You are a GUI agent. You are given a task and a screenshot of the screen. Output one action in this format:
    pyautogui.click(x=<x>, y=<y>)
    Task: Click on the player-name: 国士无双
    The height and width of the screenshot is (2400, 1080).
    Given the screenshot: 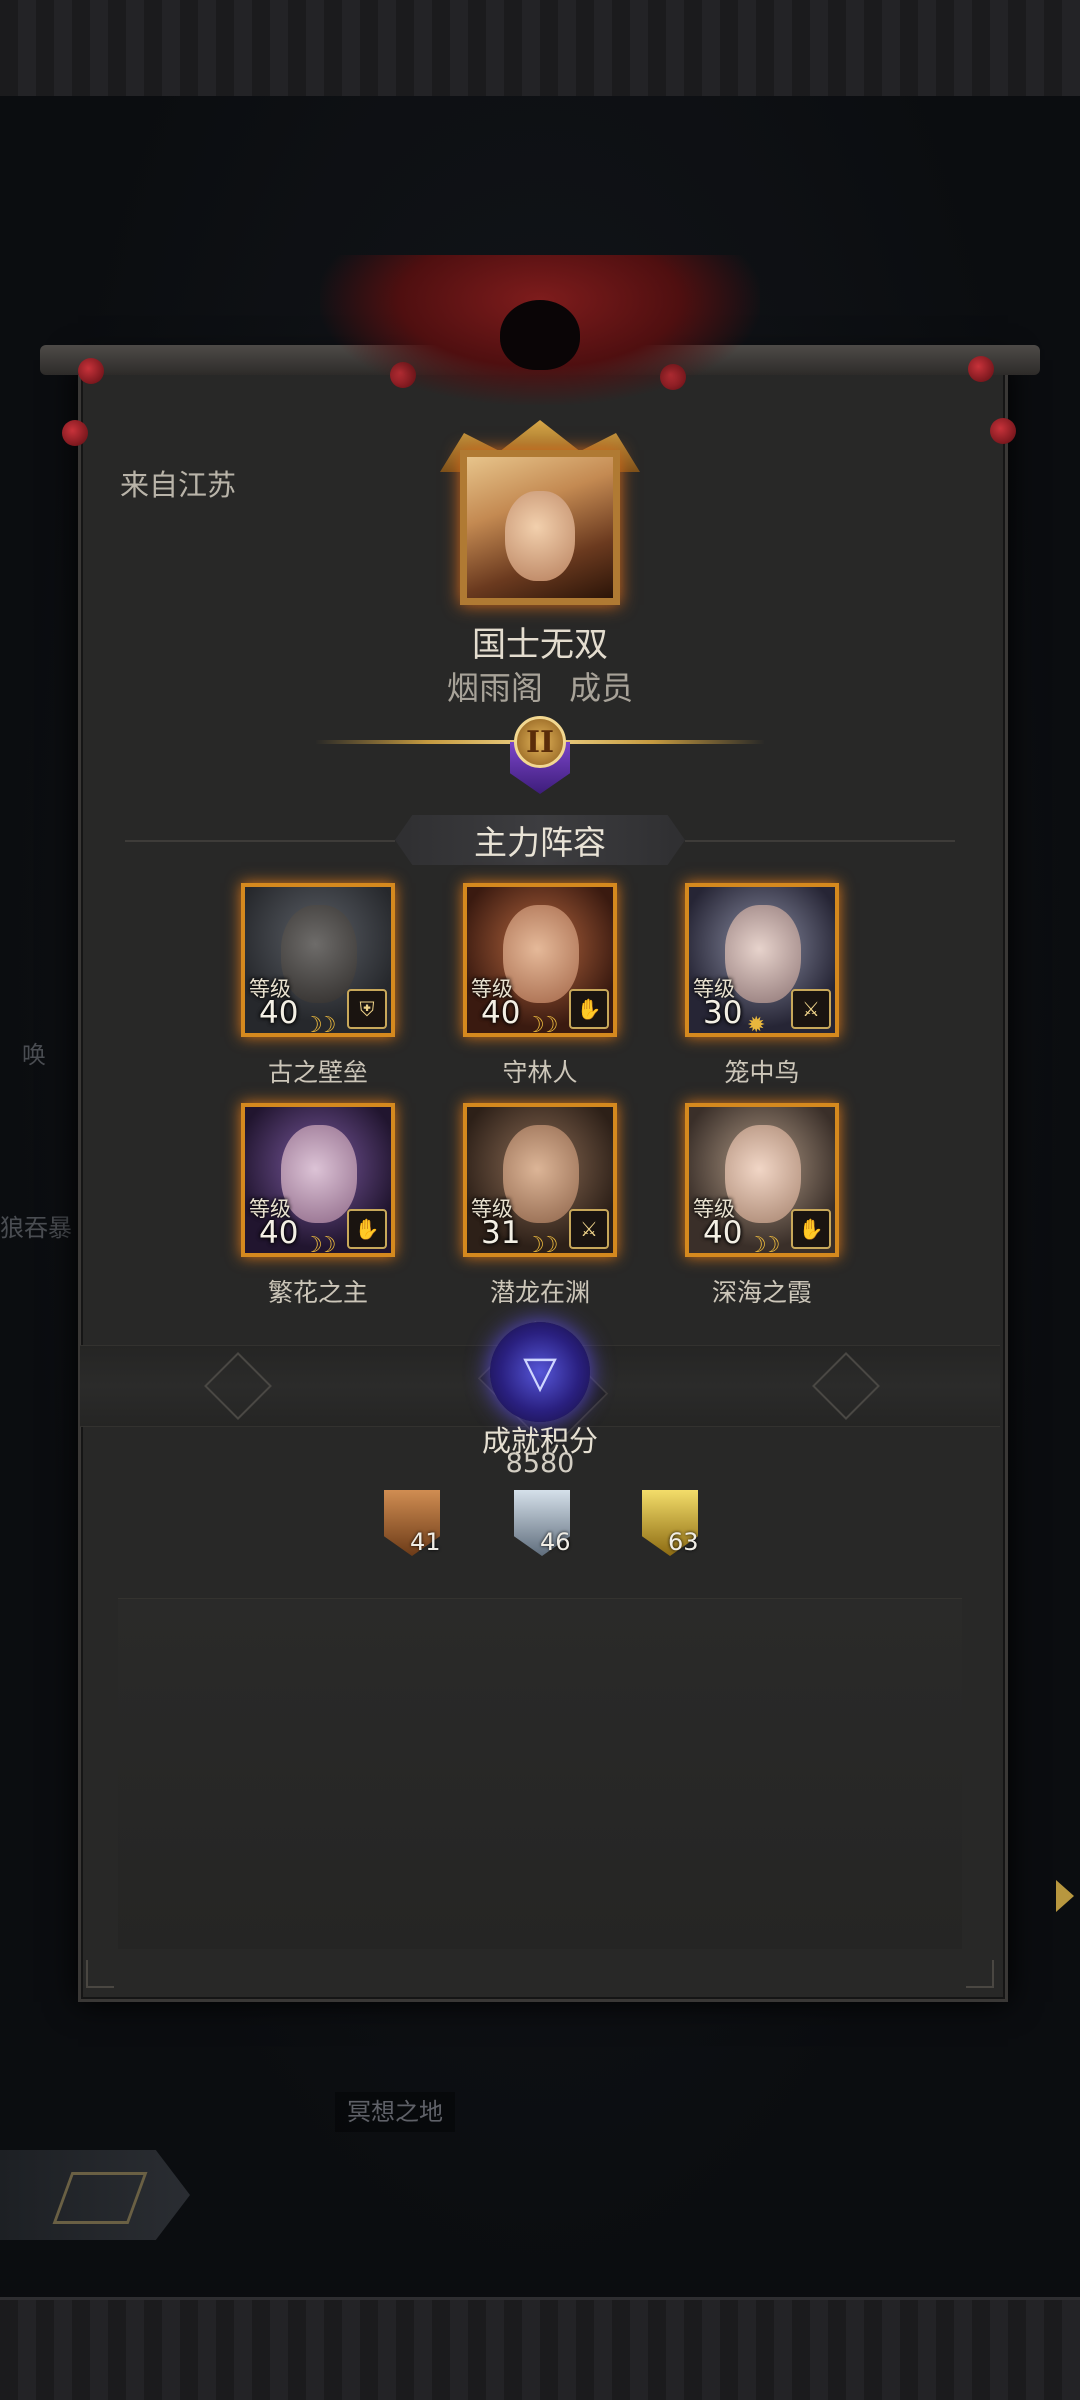 What is the action you would take?
    pyautogui.click(x=540, y=645)
    